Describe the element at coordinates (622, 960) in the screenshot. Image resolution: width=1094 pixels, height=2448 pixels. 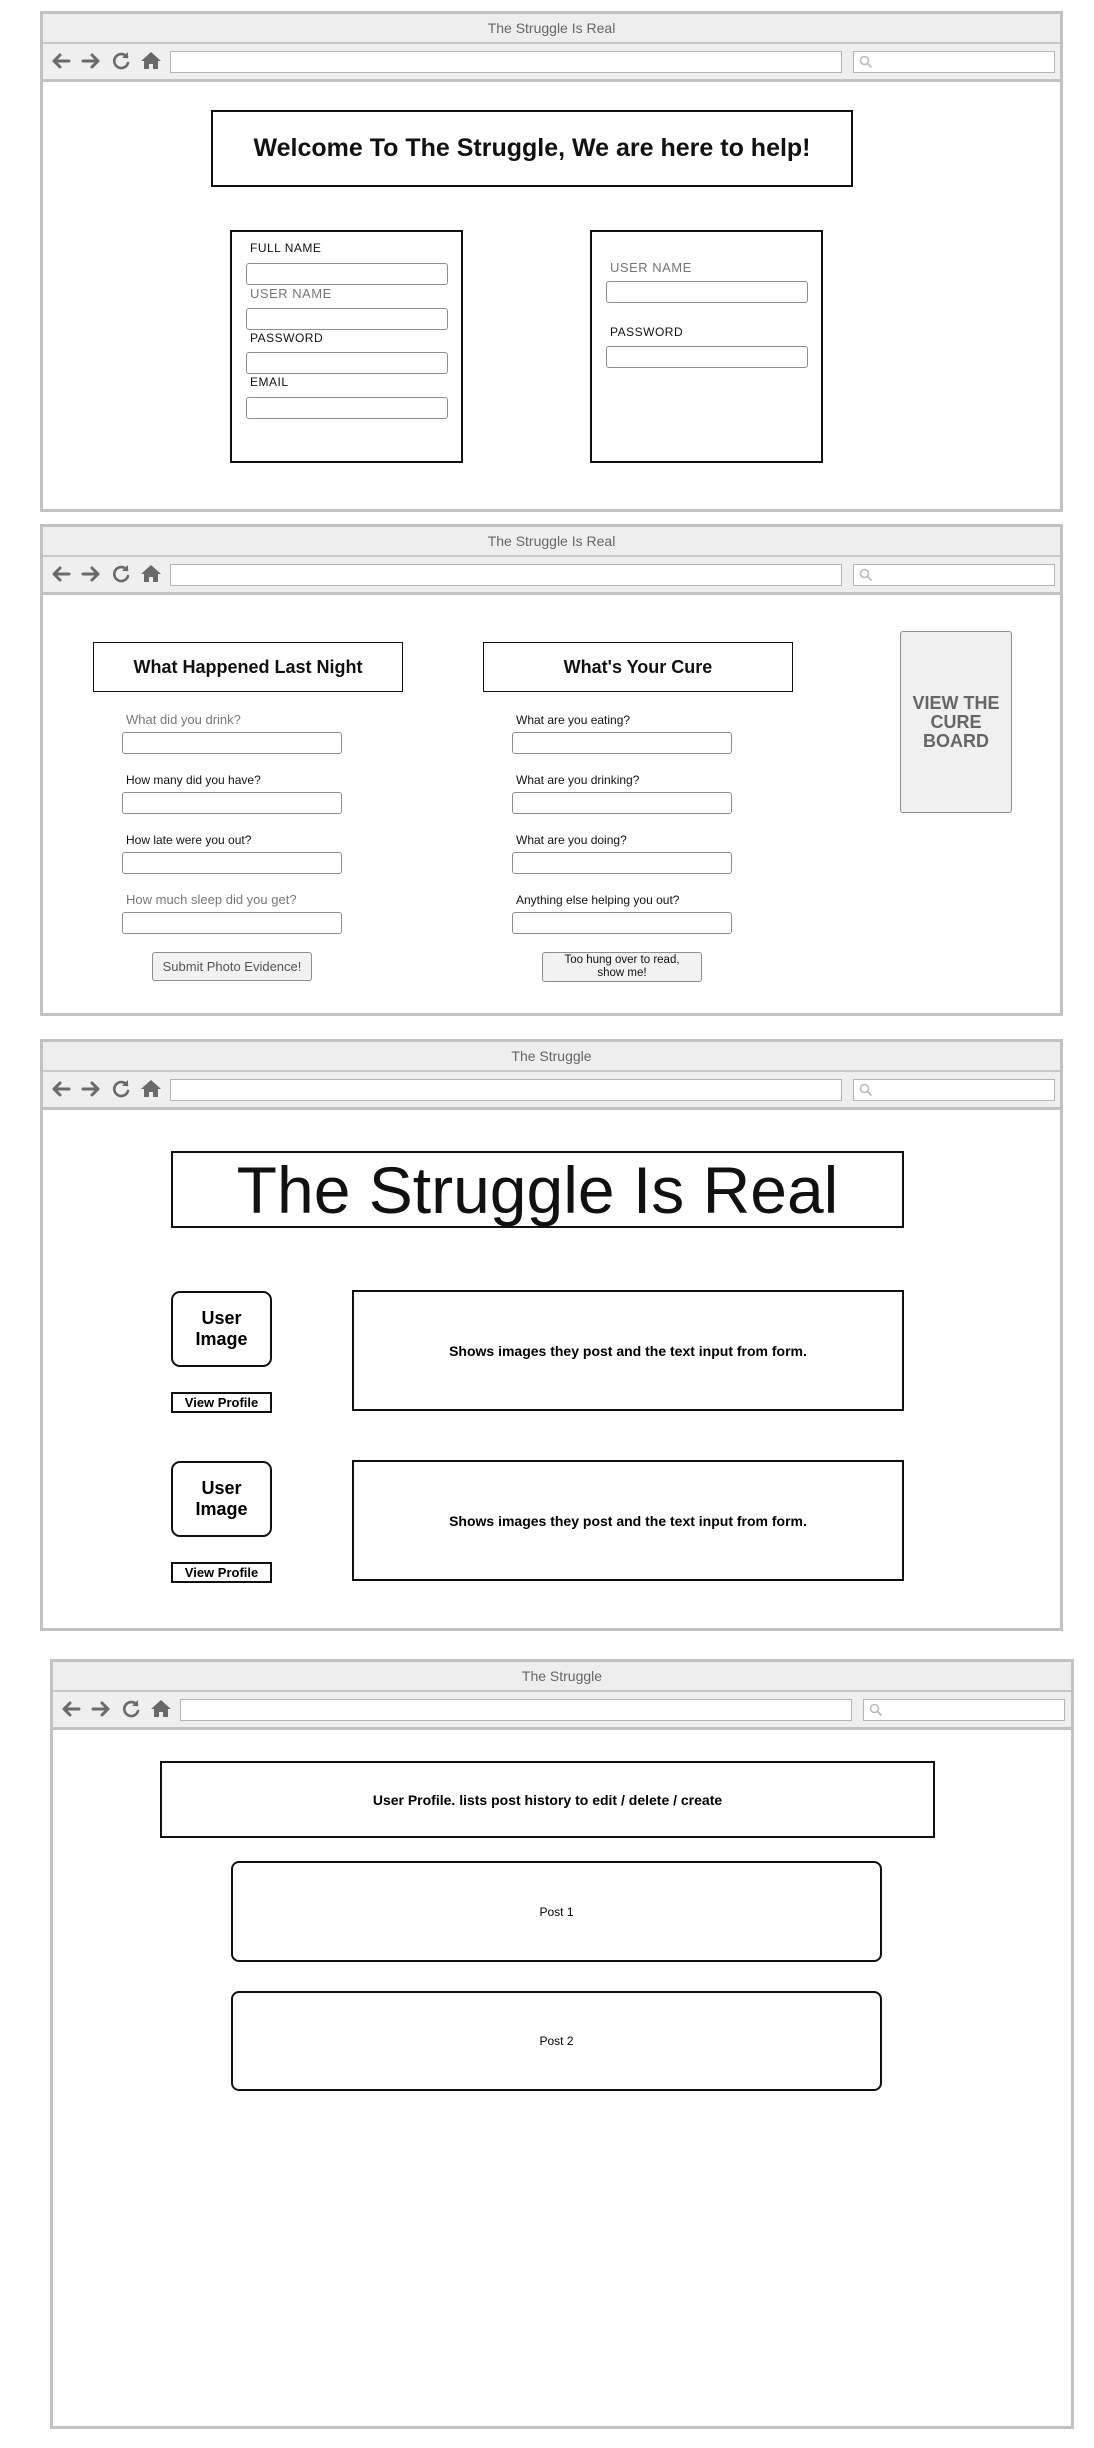
I see `show-me-line1: Too hung over to read,` at that location.